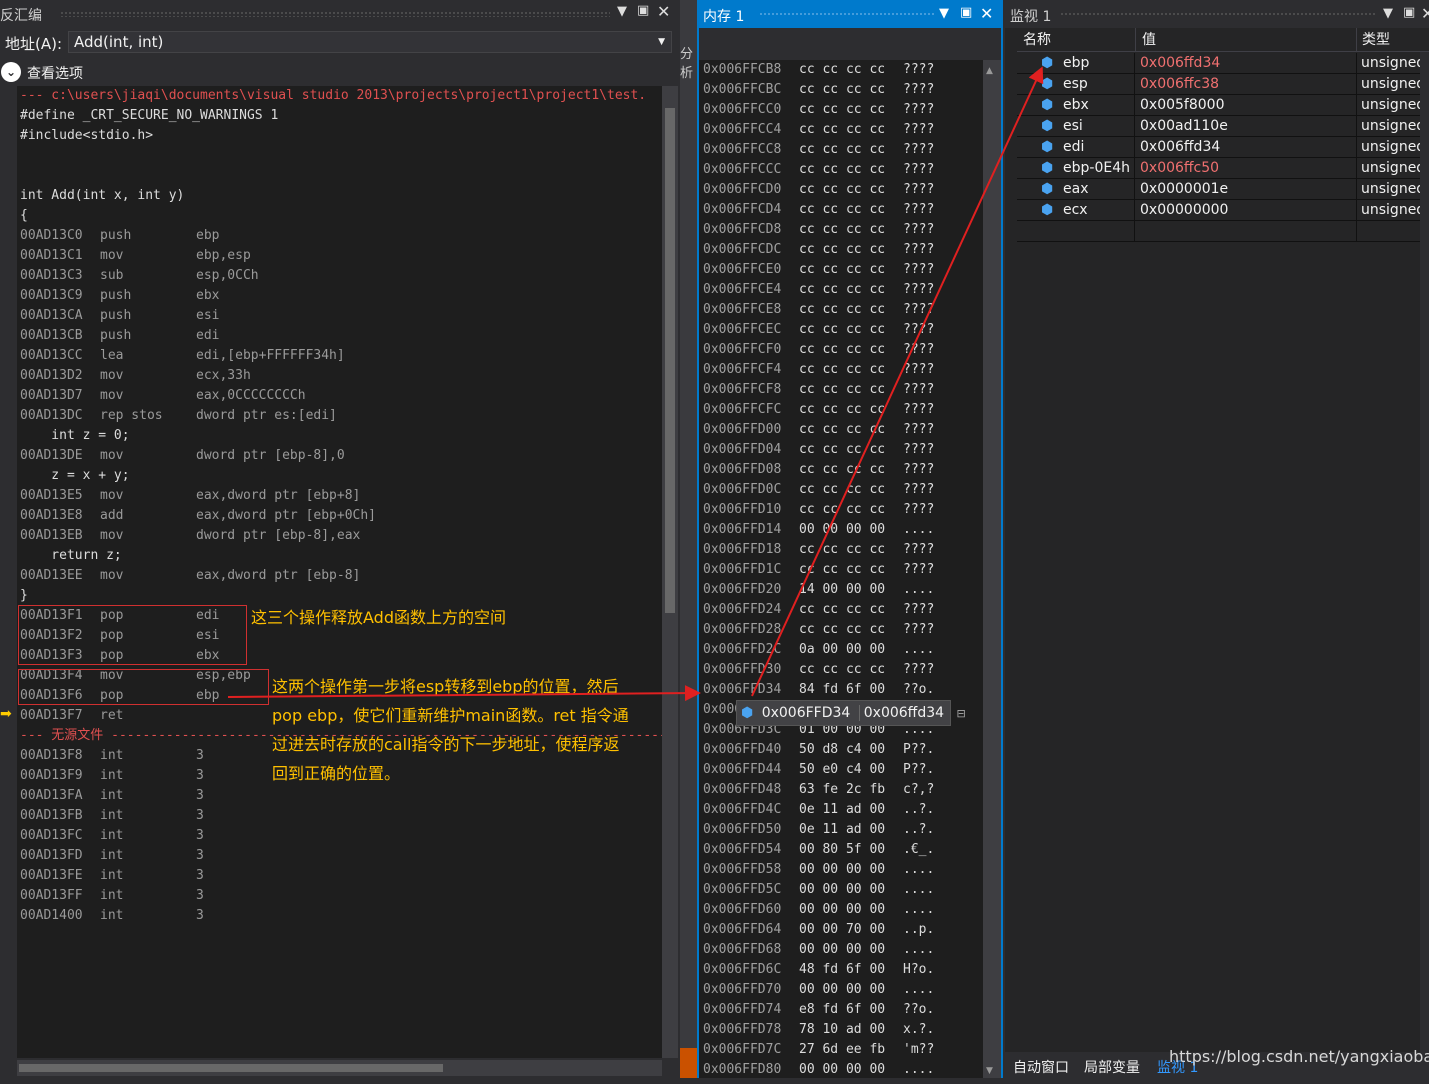 This screenshot has width=1429, height=1084. What do you see at coordinates (897, 381) in the screenshot?
I see `arrow-to-ebp` at bounding box center [897, 381].